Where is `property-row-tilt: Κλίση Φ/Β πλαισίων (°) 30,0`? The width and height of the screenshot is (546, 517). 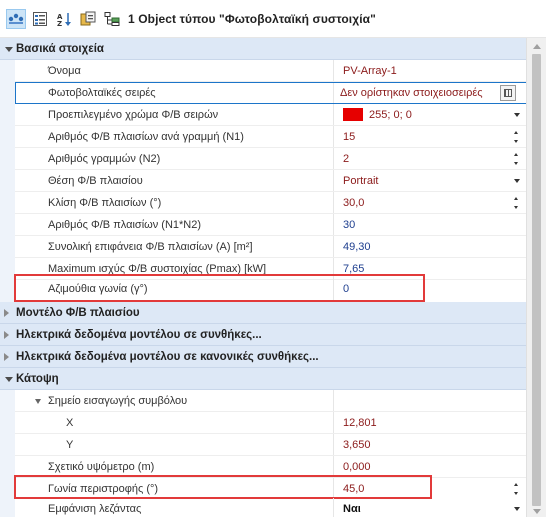
property-row-tilt: Κλίση Φ/Β πλαισίων (°) 30,0 is located at coordinates (273, 203).